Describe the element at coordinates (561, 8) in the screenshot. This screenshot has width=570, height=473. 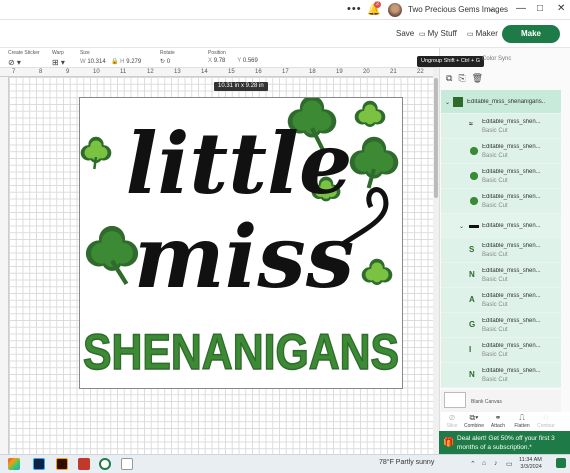
I see `close-button: ✕` at that location.